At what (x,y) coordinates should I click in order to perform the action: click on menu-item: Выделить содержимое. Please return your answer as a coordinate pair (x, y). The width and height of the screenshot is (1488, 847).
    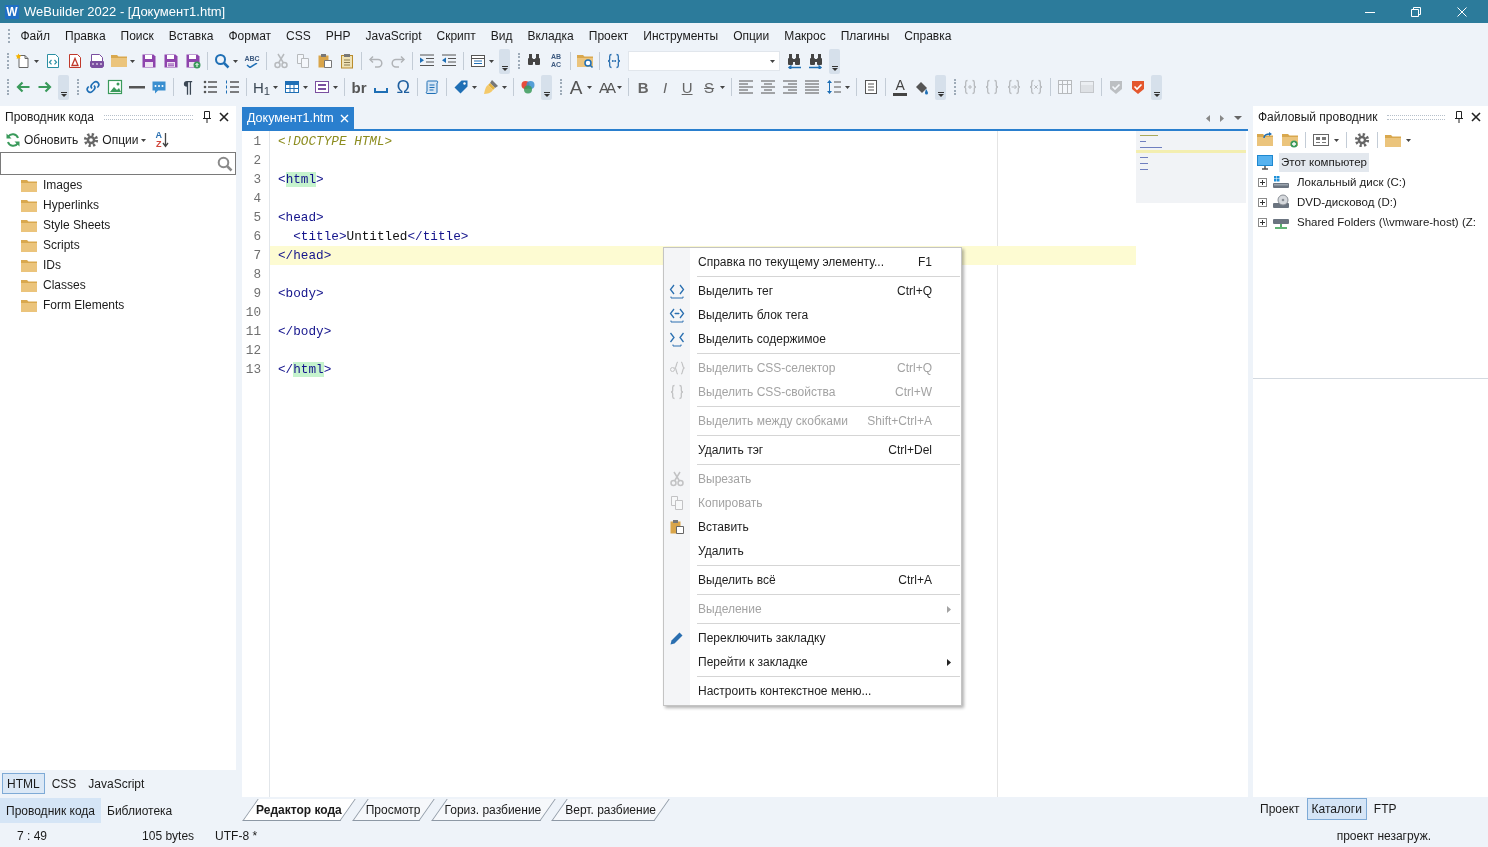
    Looking at the image, I should click on (812, 339).